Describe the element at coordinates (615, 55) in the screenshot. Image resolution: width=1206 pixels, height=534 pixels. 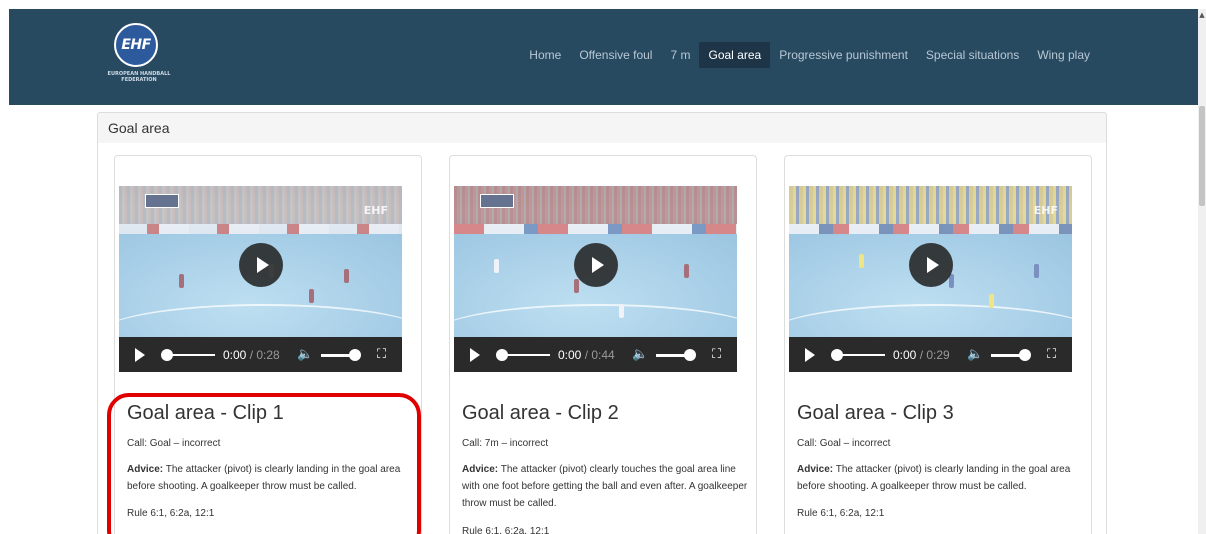
I see `nav-item-offensive-foul: Offensive foul` at that location.